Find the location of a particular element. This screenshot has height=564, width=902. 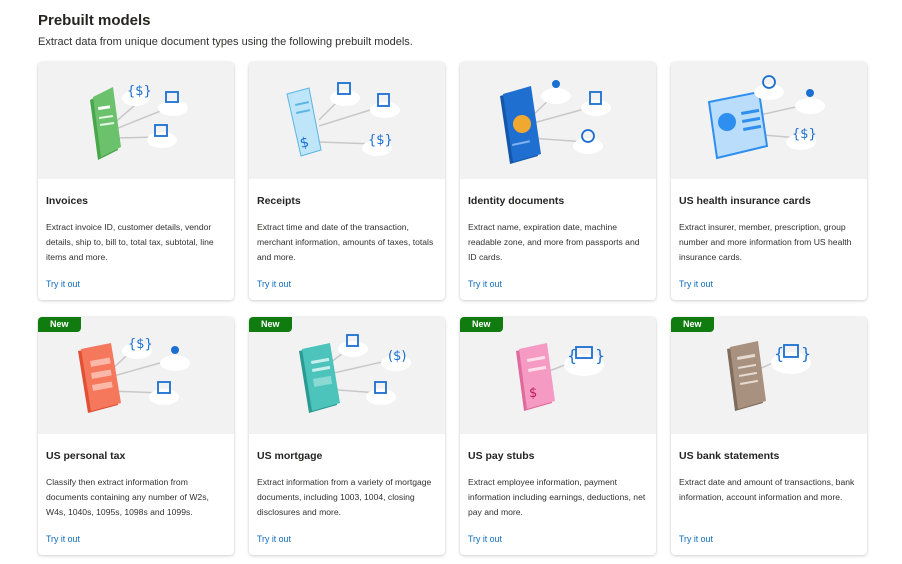

card-title: US bank statements is located at coordinates (729, 456).